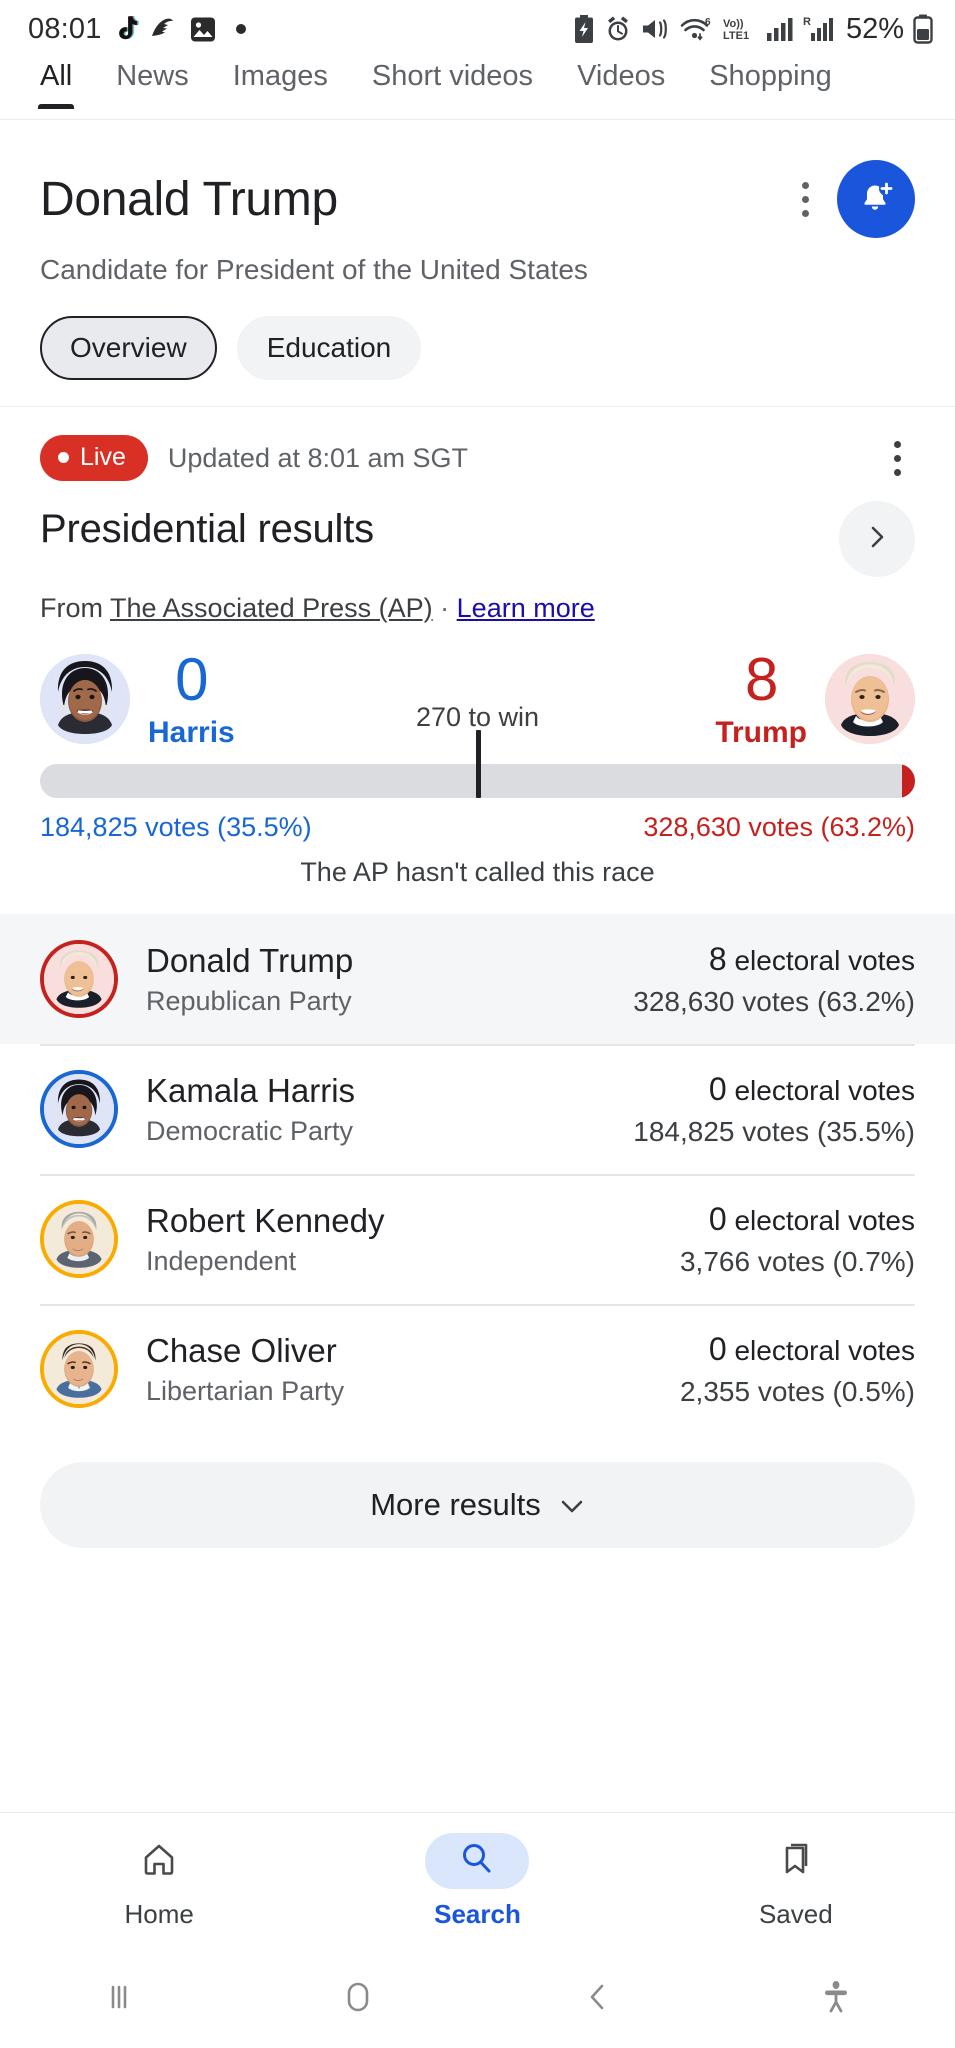 This screenshot has height=2048, width=955. I want to click on tab-news: News, so click(152, 83).